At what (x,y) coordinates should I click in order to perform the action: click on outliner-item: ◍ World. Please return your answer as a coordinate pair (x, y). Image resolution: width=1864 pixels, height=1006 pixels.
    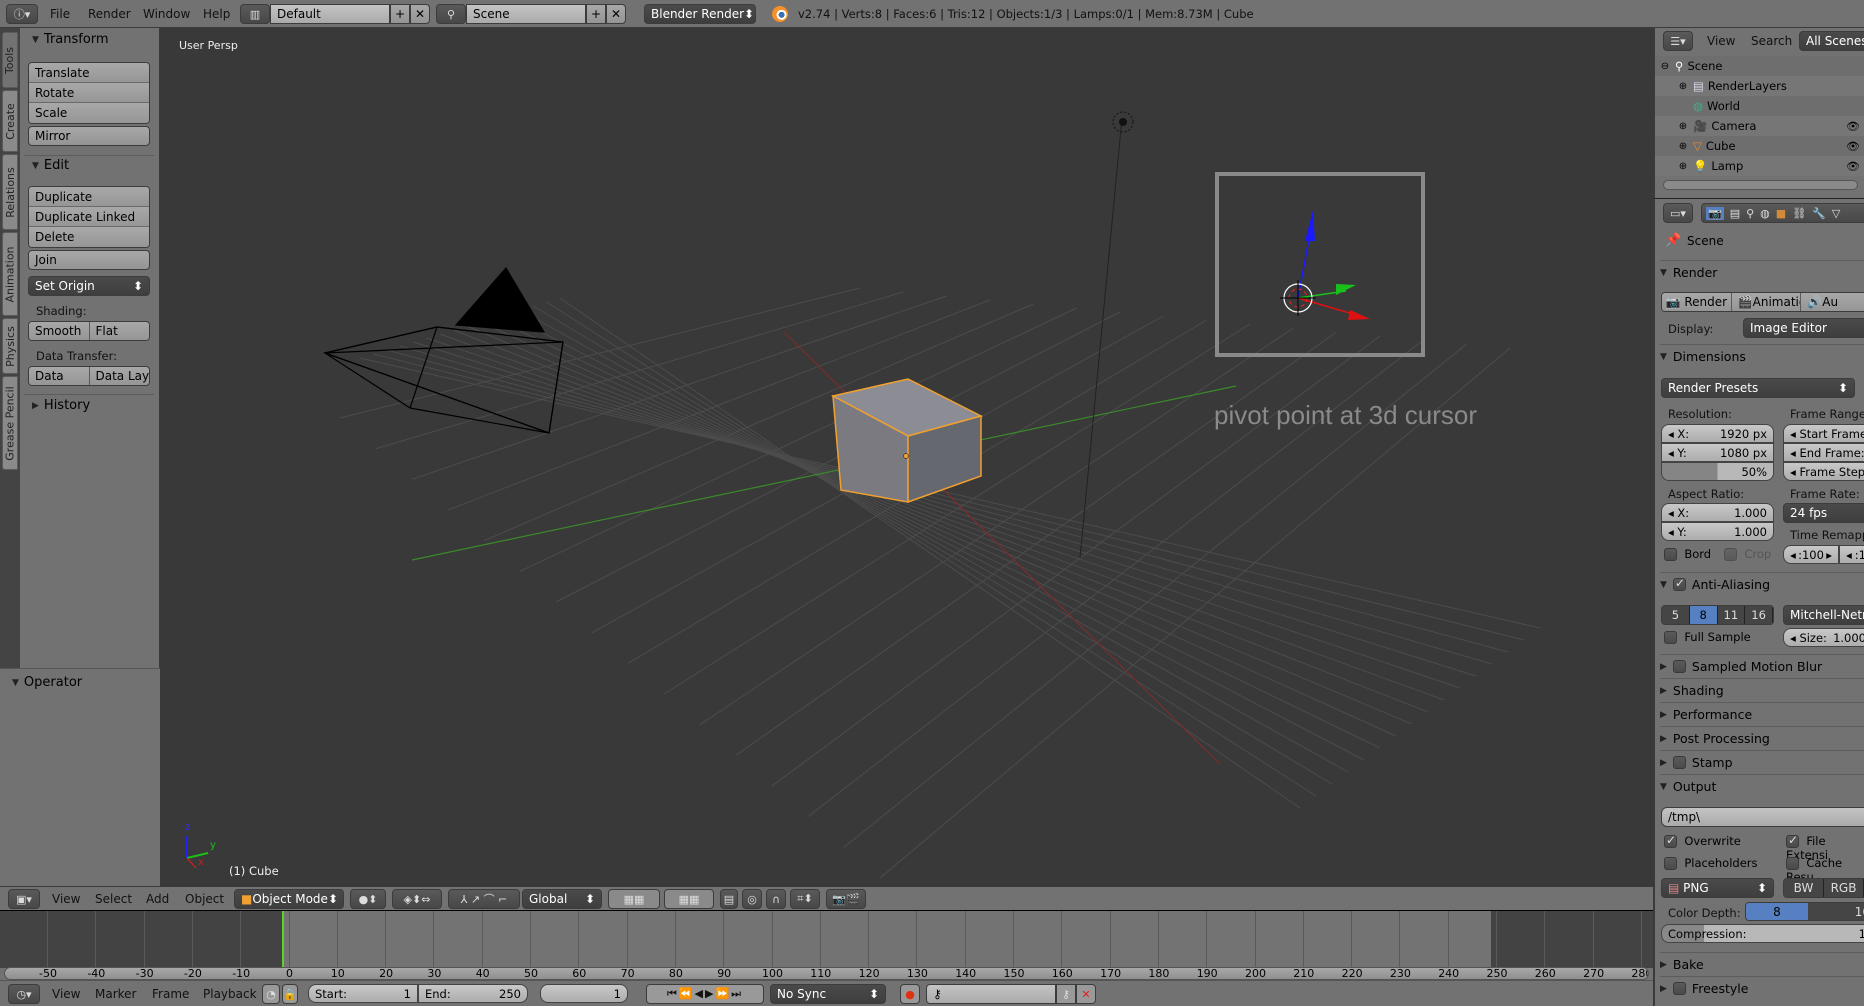
    Looking at the image, I should click on (1759, 106).